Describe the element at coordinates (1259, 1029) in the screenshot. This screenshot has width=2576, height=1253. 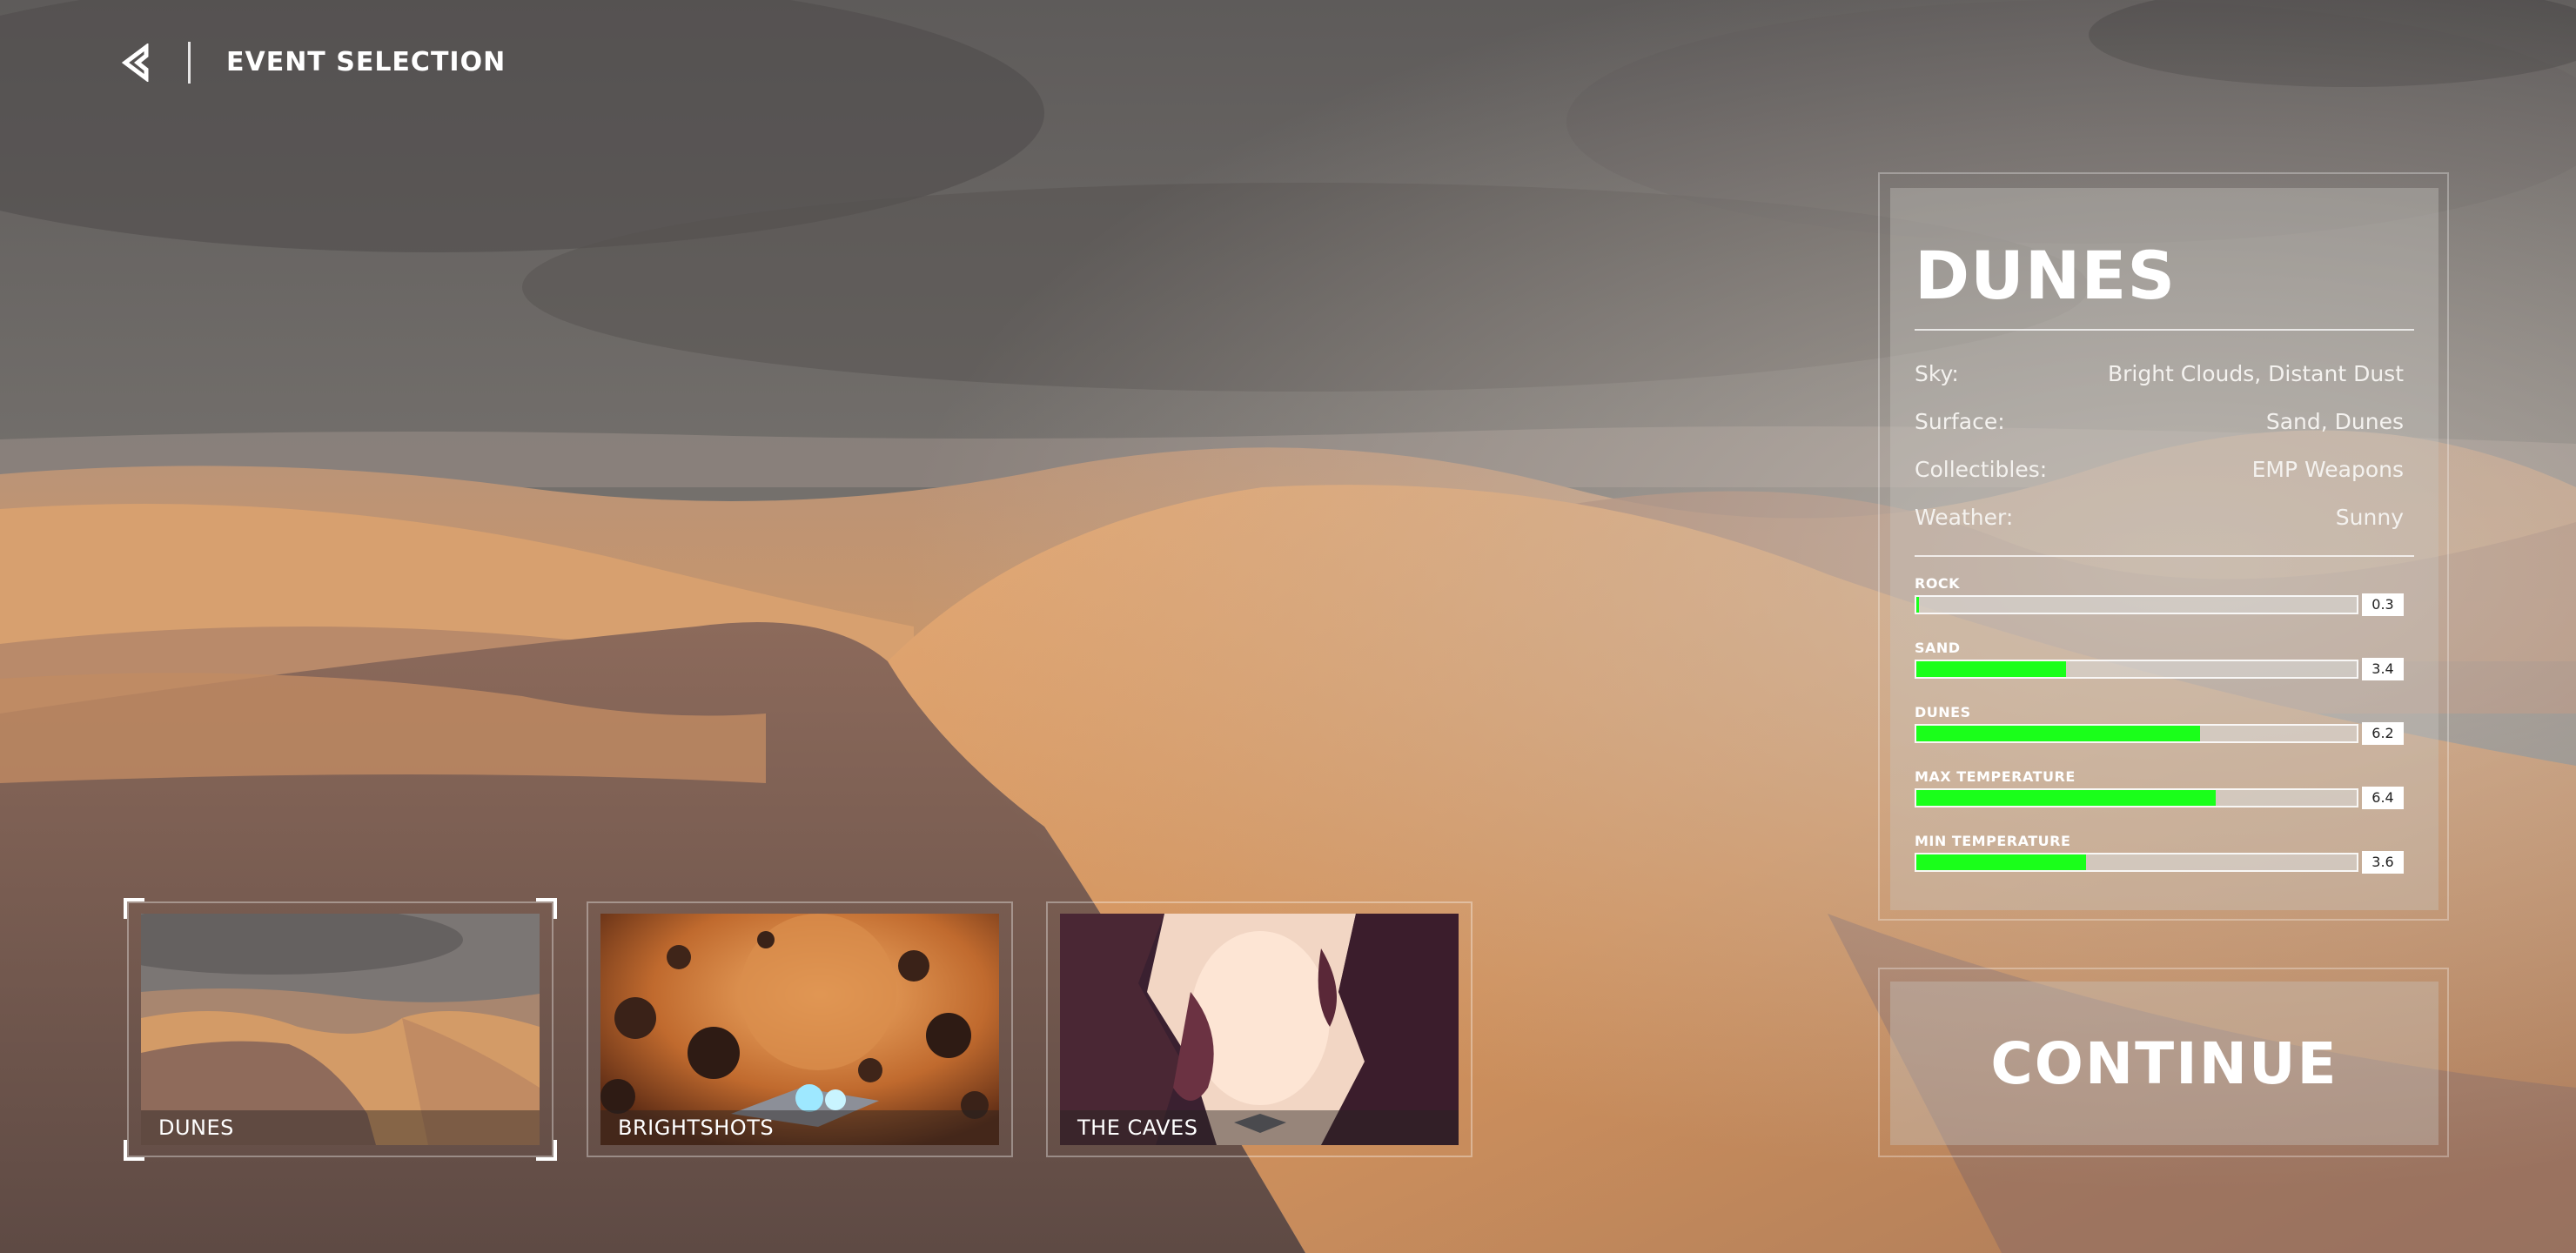
I see `event-card-the-caves: THE CAVES` at that location.